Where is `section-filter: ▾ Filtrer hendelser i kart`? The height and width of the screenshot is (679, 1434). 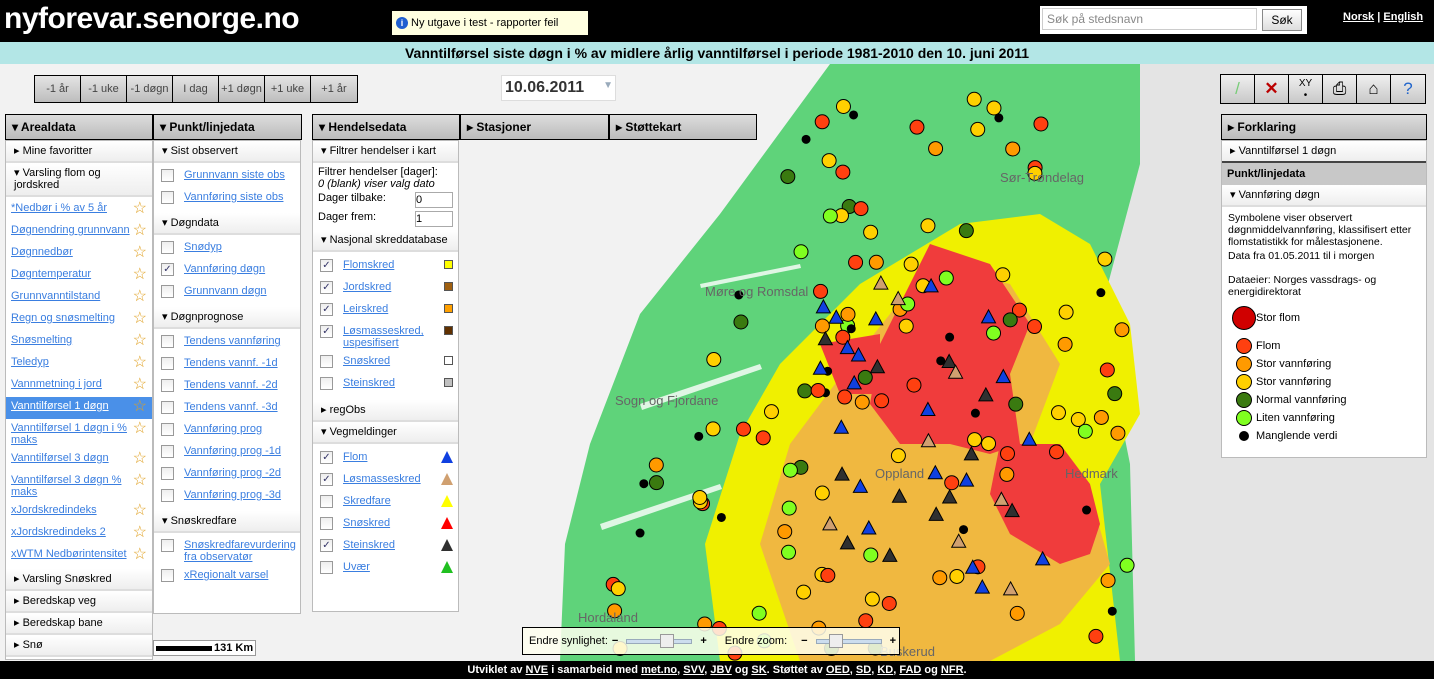
section-filter: ▾ Filtrer hendelser i kart is located at coordinates (385, 152).